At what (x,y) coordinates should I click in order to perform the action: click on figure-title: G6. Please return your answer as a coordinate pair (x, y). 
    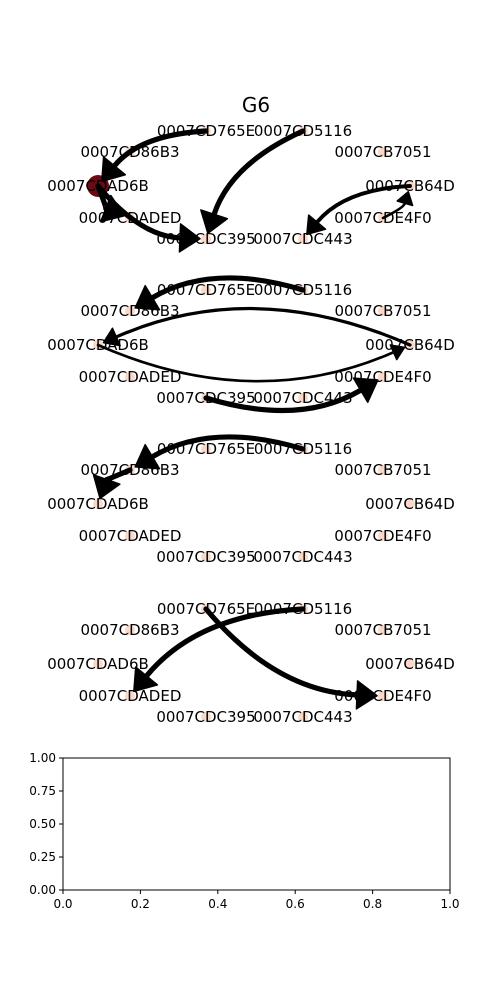
    Looking at the image, I should click on (256, 105).